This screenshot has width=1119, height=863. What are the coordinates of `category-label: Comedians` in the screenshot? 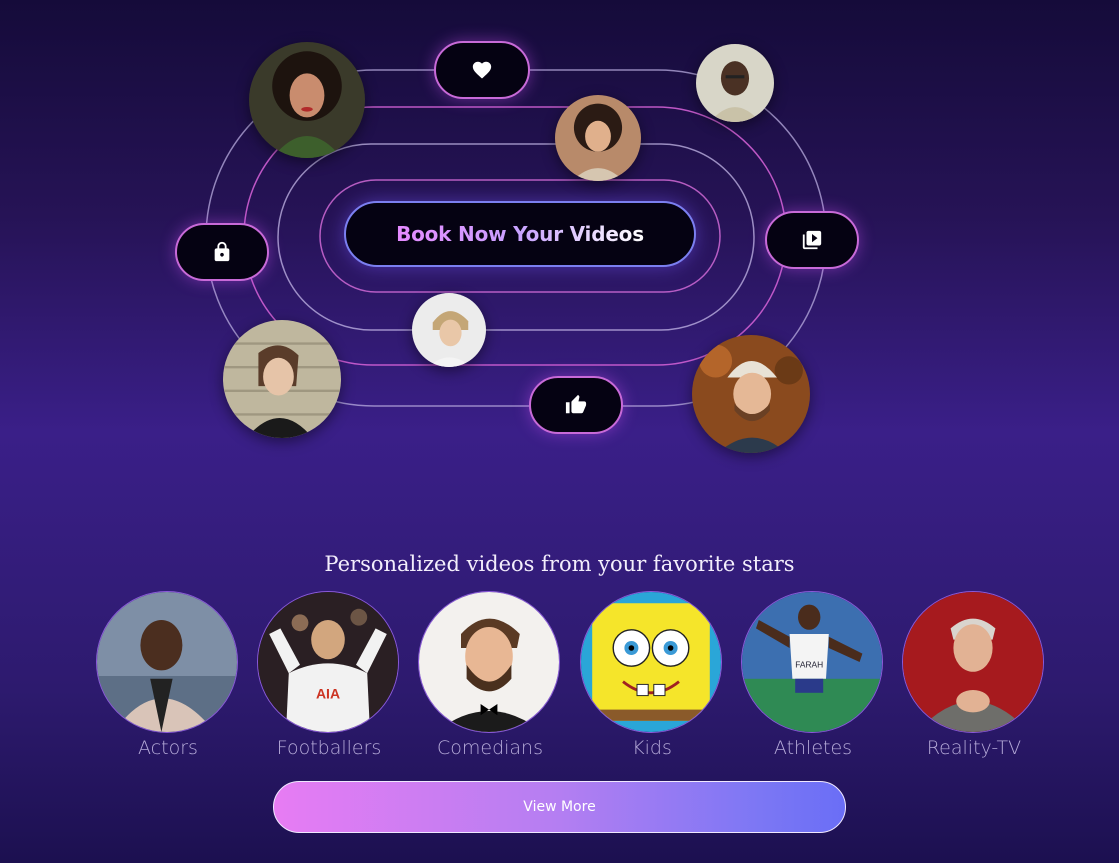 It's located at (489, 748).